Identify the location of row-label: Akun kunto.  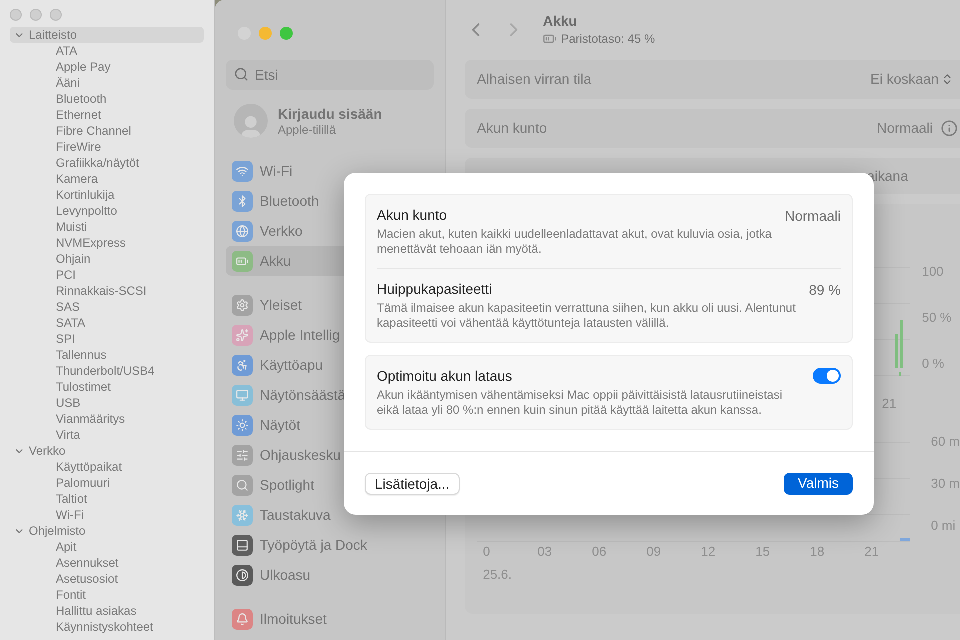
(512, 128).